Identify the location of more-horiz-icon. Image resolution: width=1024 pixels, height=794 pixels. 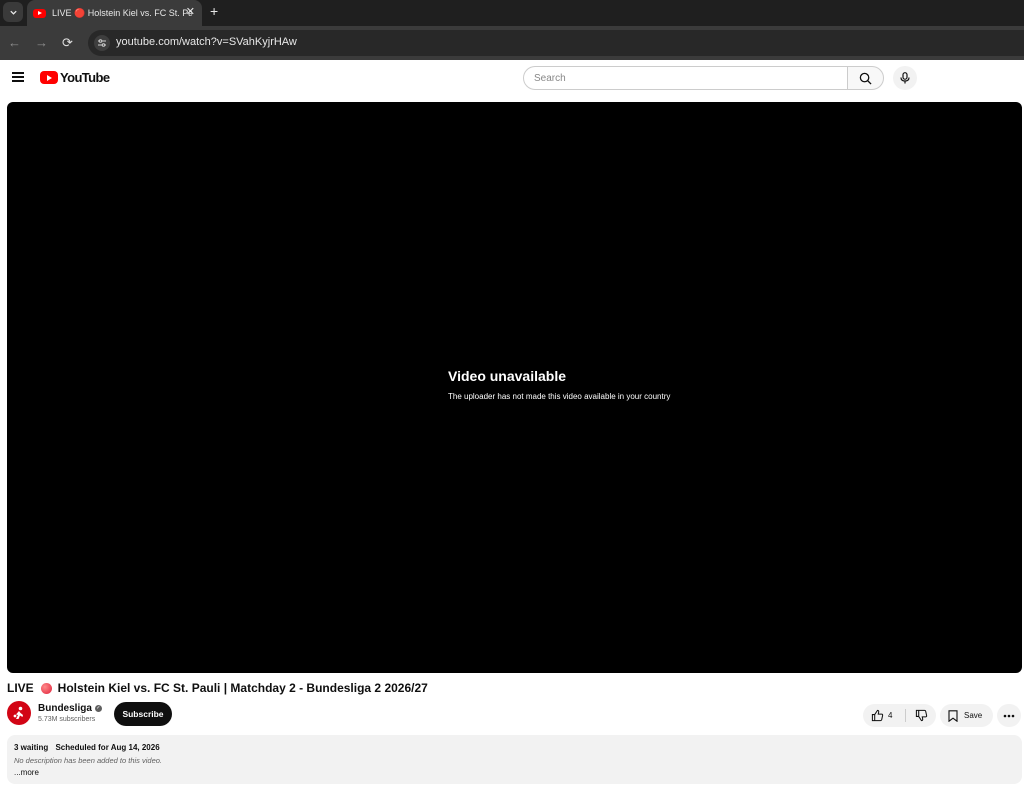
(1009, 715).